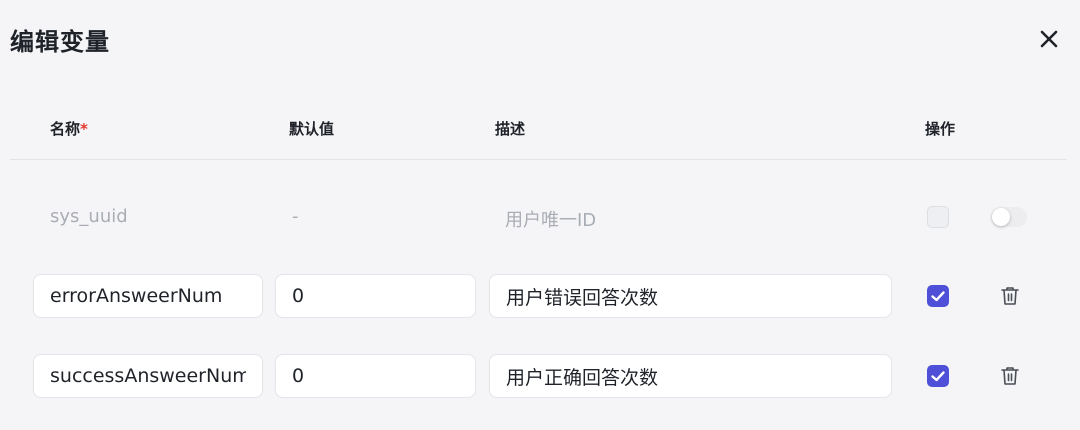 This screenshot has height=430, width=1080. I want to click on column-header-actions: 操作, so click(940, 129).